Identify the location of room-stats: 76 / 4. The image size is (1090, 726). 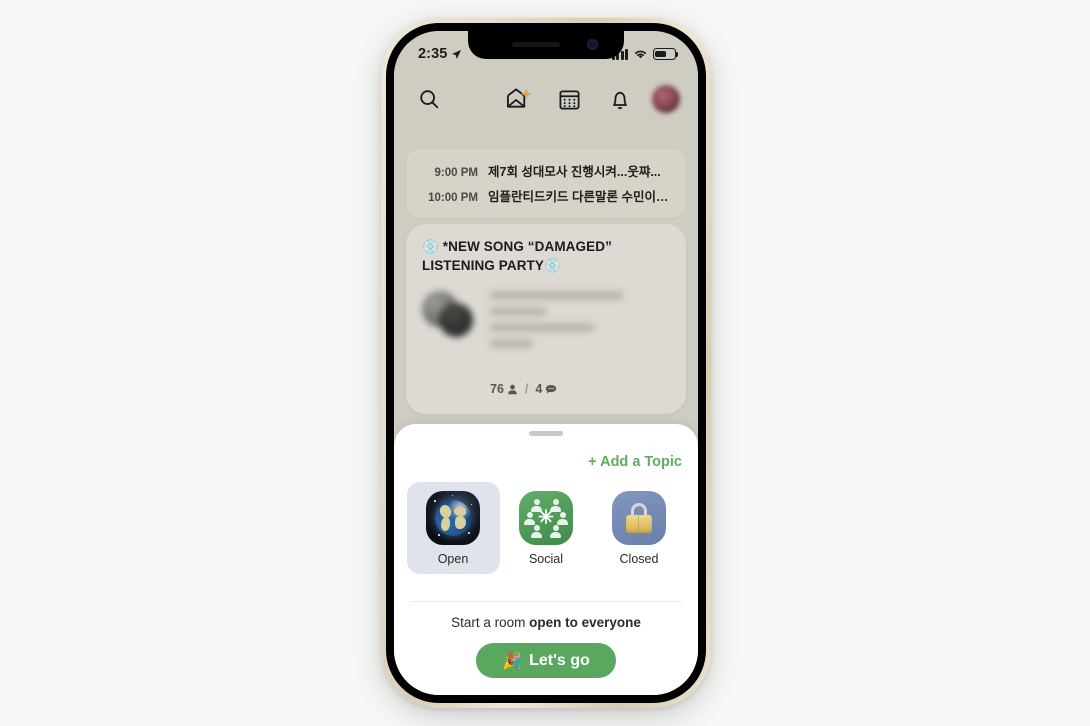
(523, 389).